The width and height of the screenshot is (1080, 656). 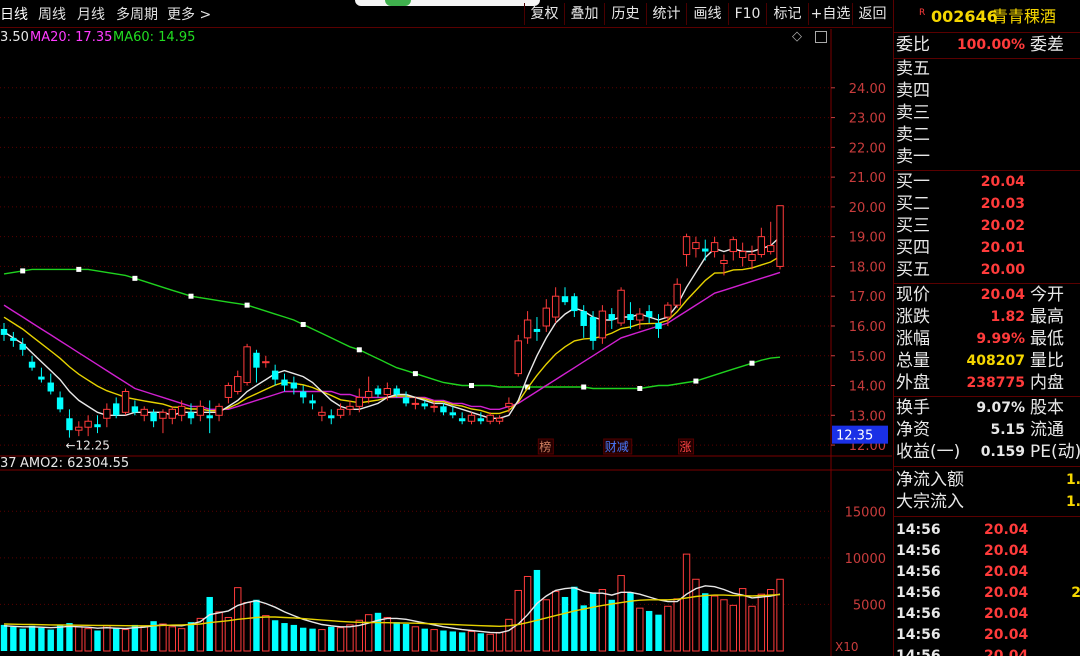 What do you see at coordinates (913, 383) in the screenshot?
I see `stat-label: 外盘` at bounding box center [913, 383].